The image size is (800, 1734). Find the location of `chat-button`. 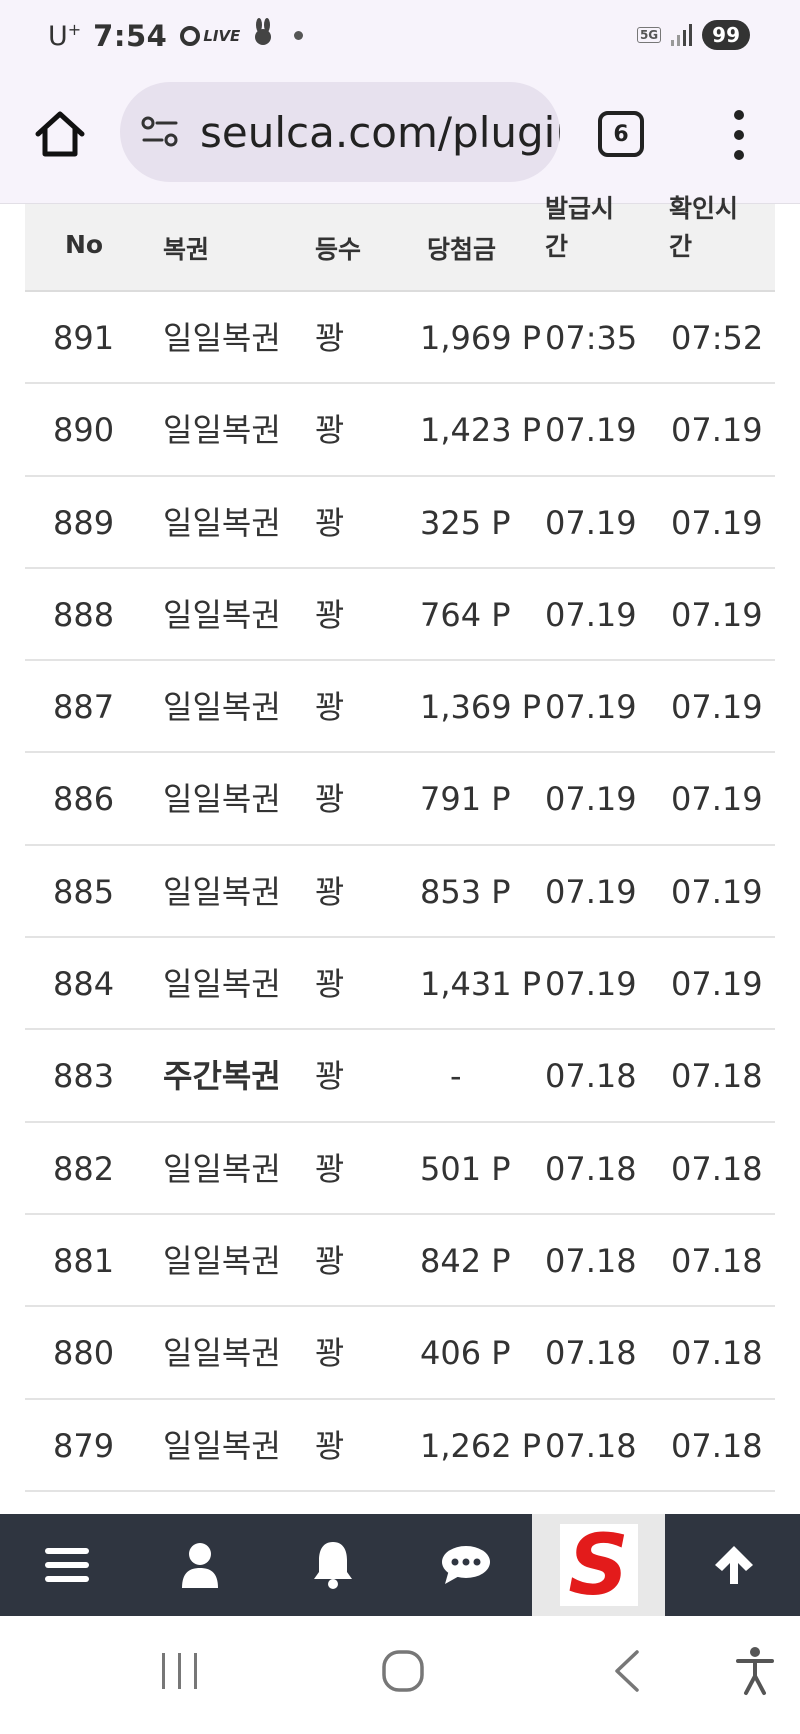

chat-button is located at coordinates (465, 1565).